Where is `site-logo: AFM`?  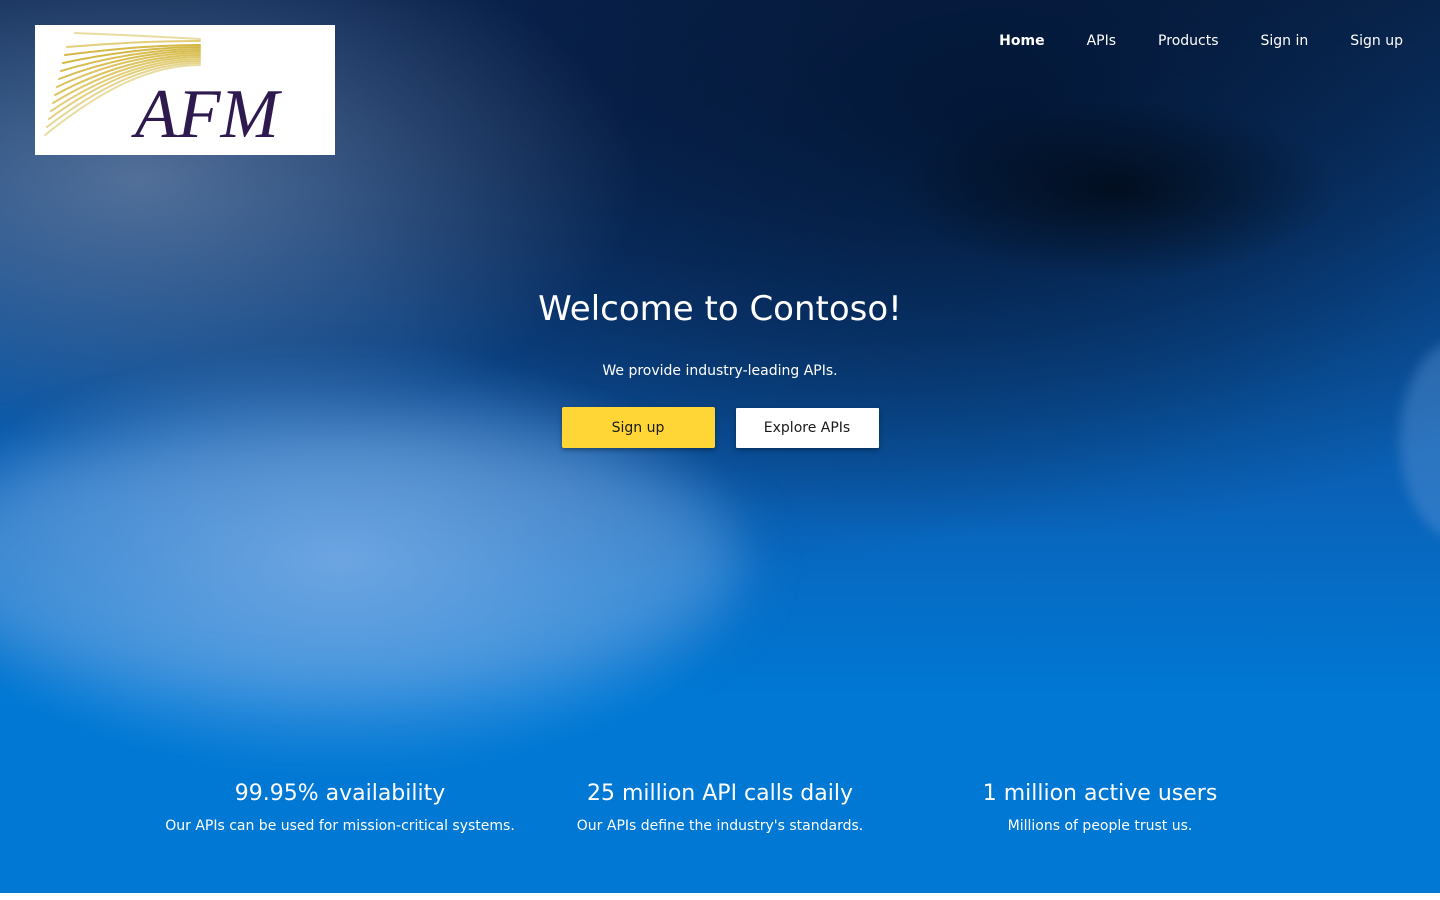 site-logo: AFM is located at coordinates (185, 90).